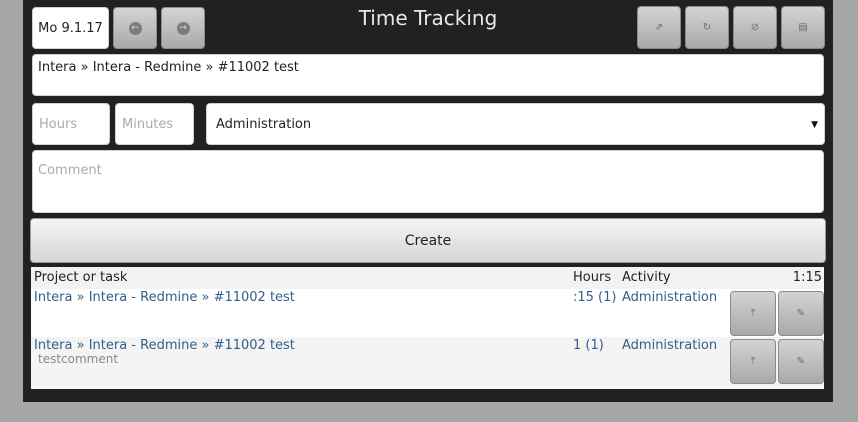  What do you see at coordinates (588, 345) in the screenshot?
I see `row-hours: 1 (1)` at bounding box center [588, 345].